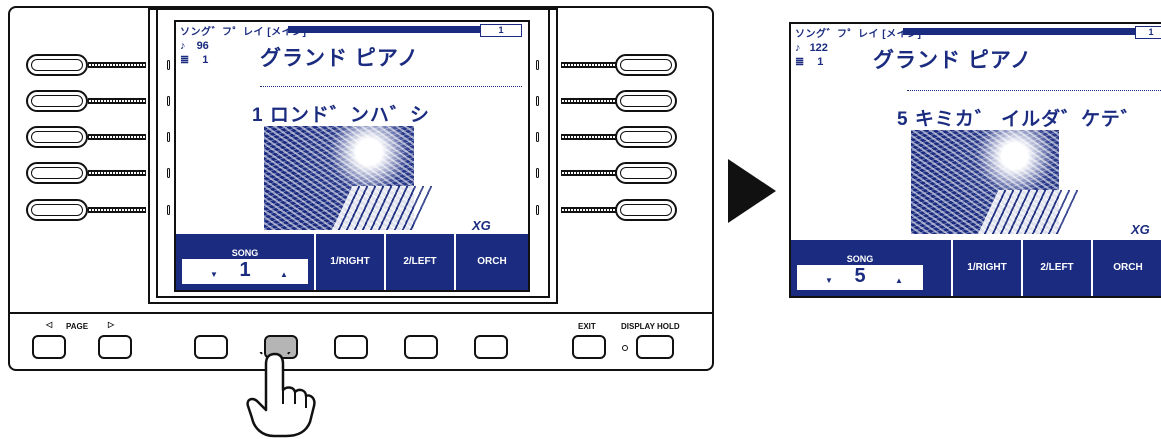 The image size is (1161, 439). What do you see at coordinates (115, 347) in the screenshot?
I see `page-right-button` at bounding box center [115, 347].